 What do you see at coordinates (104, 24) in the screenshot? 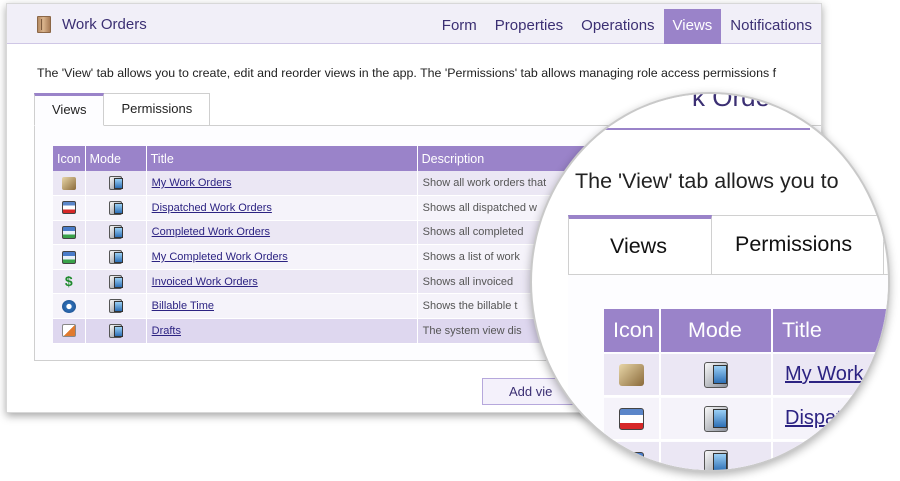
I see `app-title: Work Orders` at bounding box center [104, 24].